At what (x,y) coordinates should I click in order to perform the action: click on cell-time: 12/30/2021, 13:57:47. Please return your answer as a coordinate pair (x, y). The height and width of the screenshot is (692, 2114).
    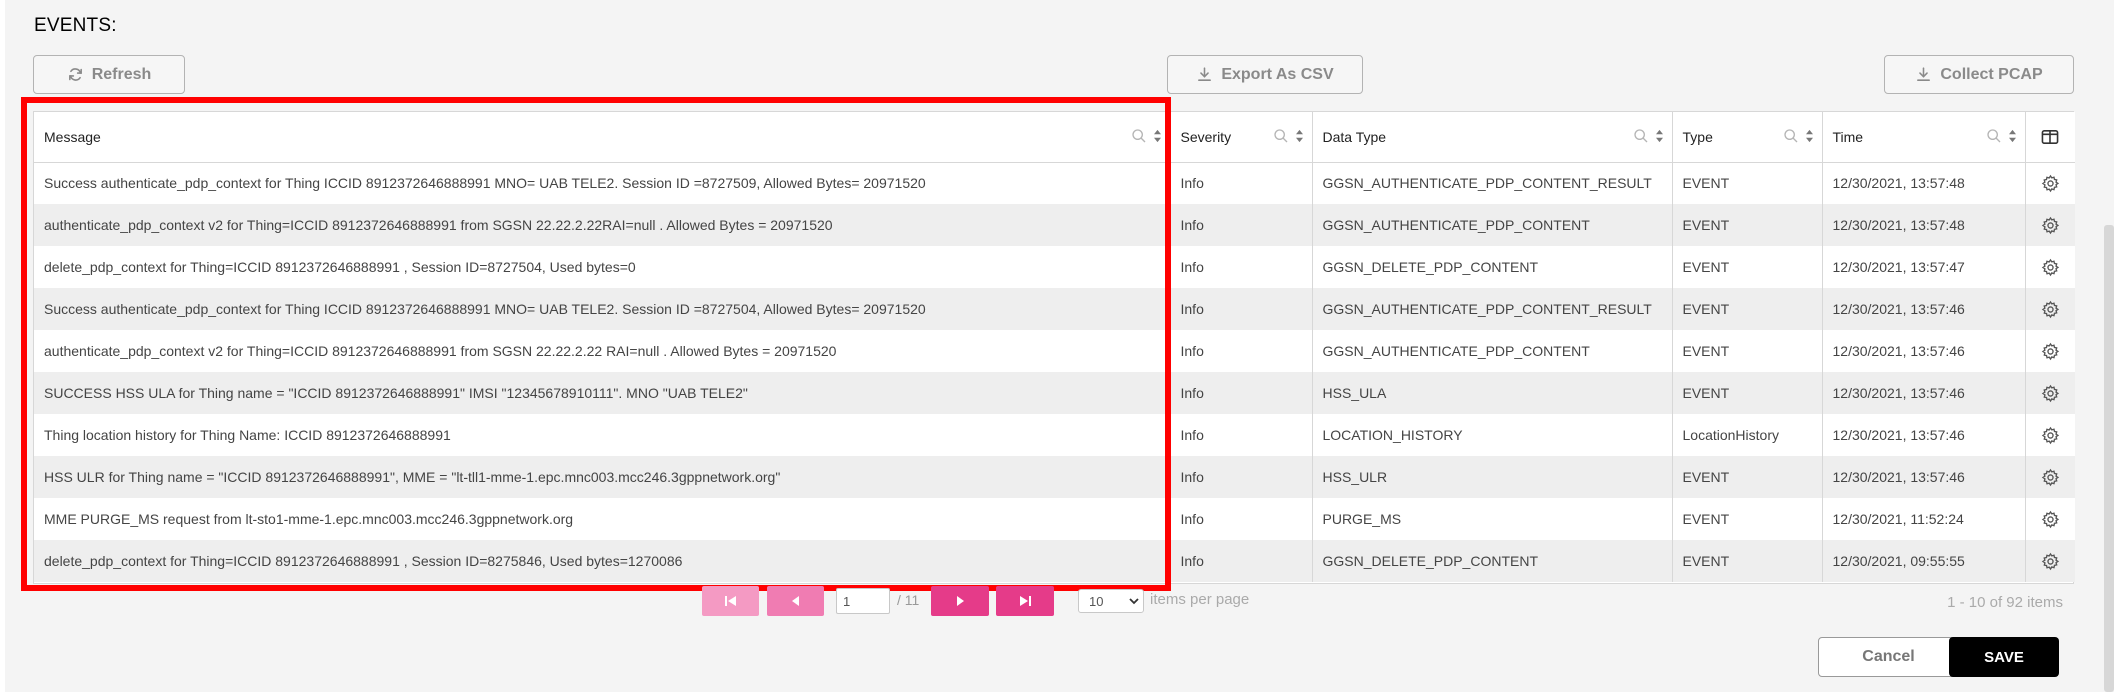
    Looking at the image, I should click on (1924, 267).